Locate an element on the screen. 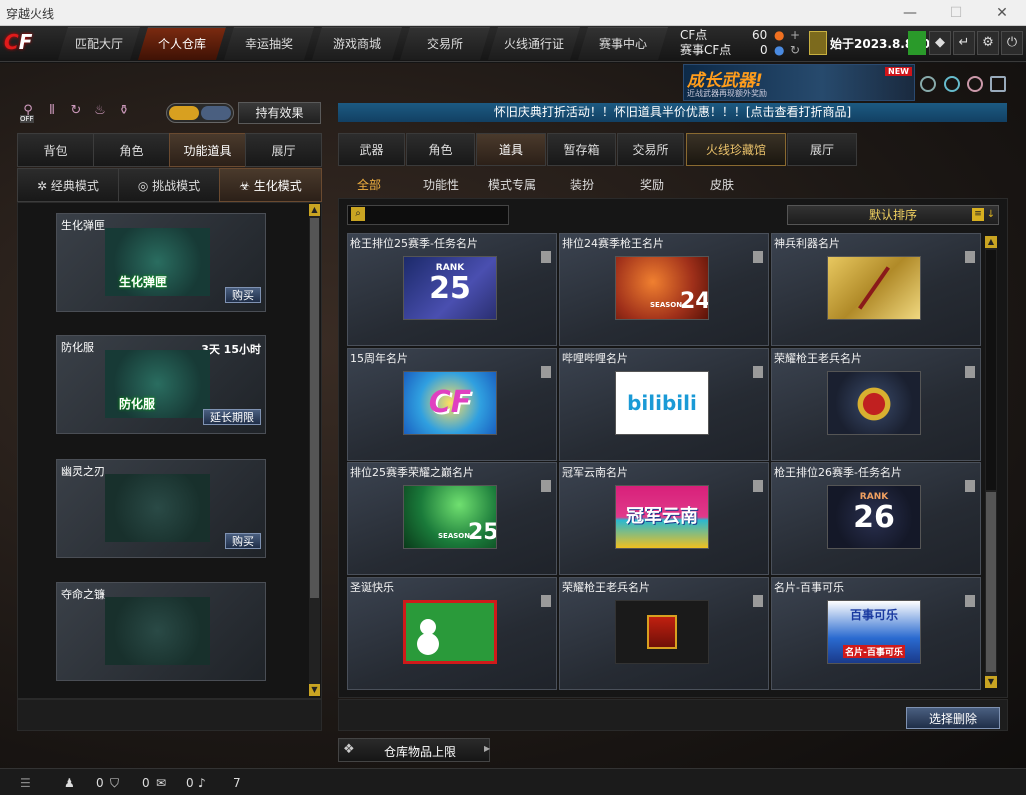  view-toggle is located at coordinates (200, 113).